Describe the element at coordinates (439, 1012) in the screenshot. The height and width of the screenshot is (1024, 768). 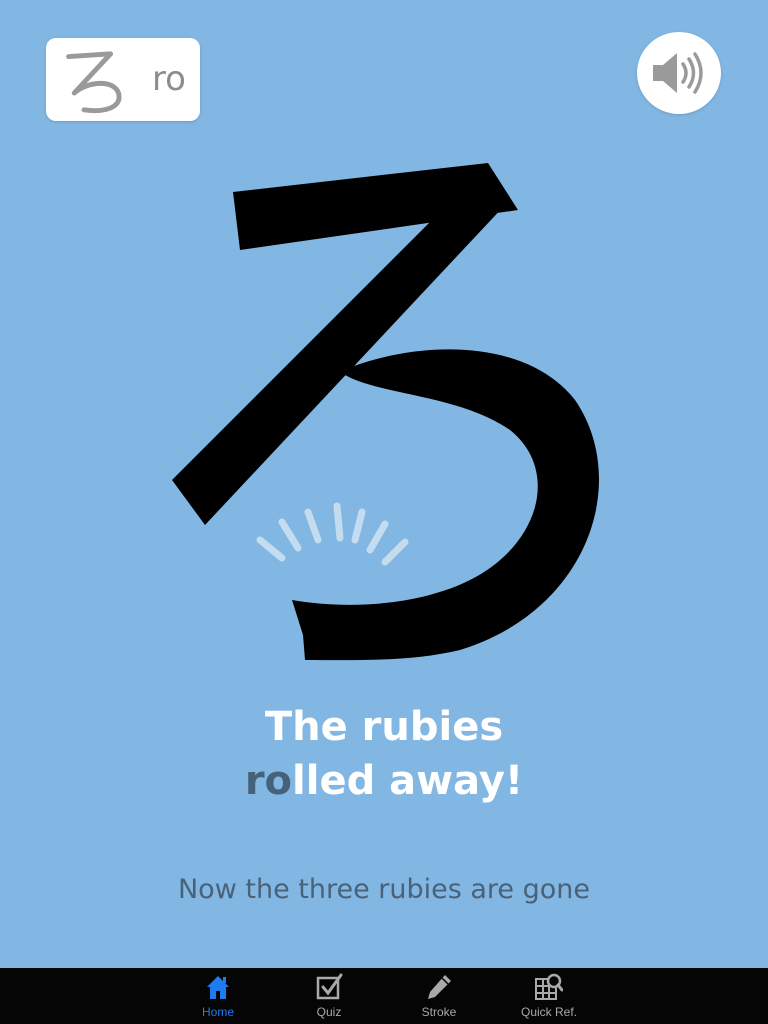
I see `tab-stroke-label: Stroke` at that location.